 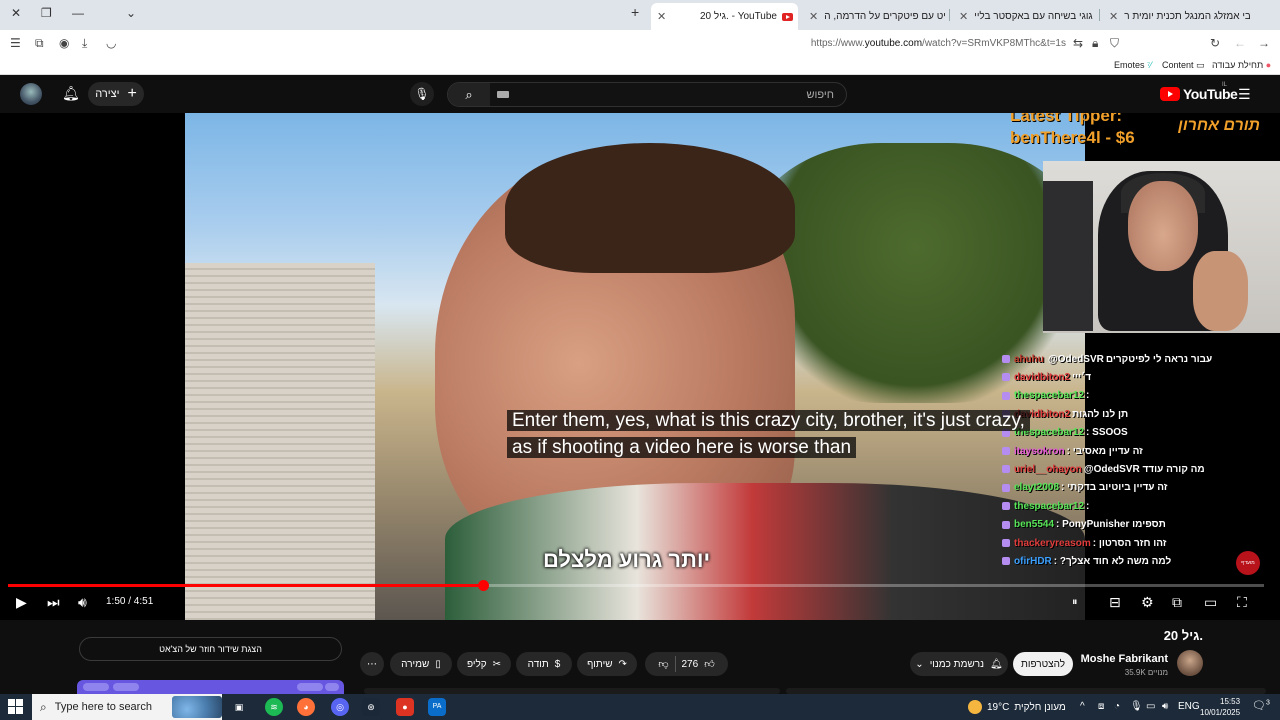 What do you see at coordinates (53, 602) in the screenshot?
I see `next-icon: ⏭︎` at bounding box center [53, 602].